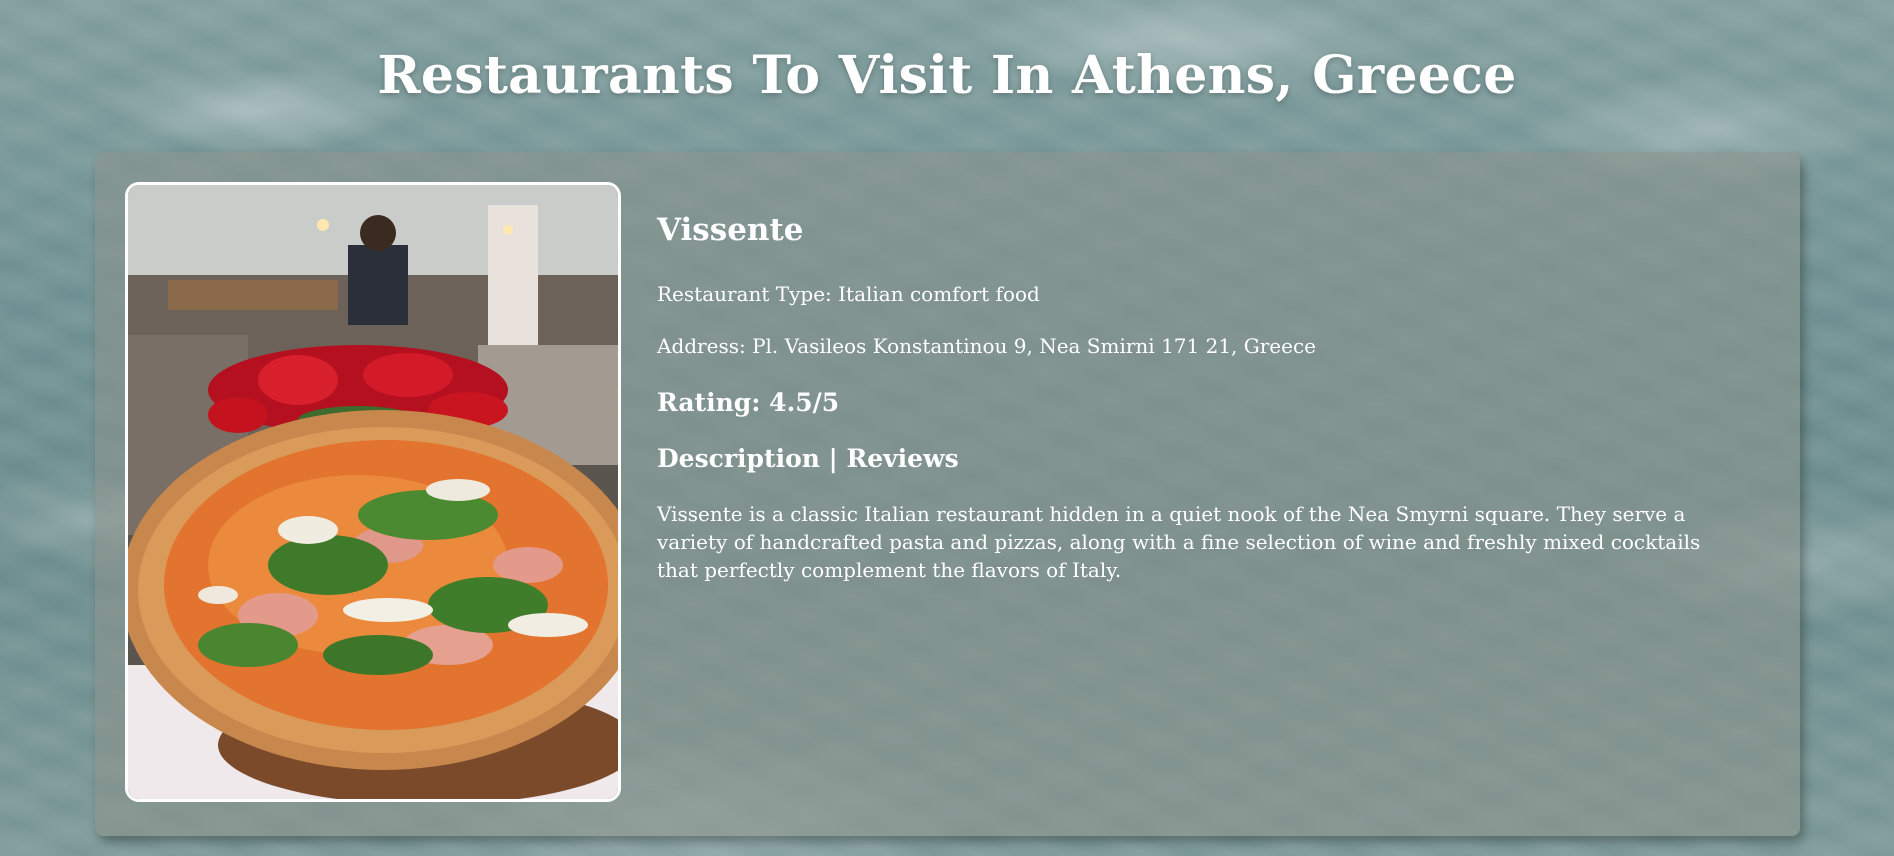 The height and width of the screenshot is (856, 1894). Describe the element at coordinates (902, 458) in the screenshot. I see `tab-reviews: Reviews` at that location.